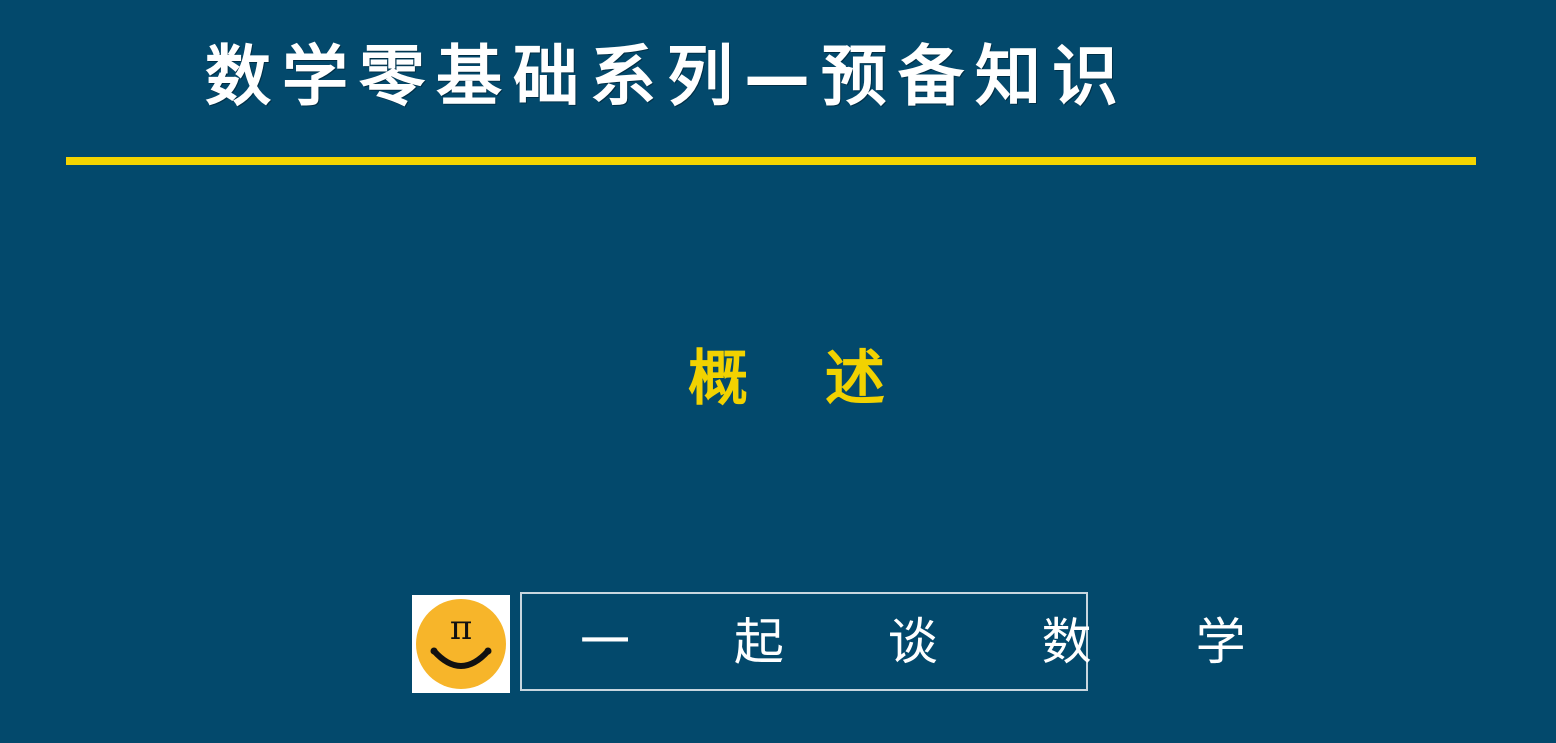 The height and width of the screenshot is (743, 1556). What do you see at coordinates (935, 642) in the screenshot?
I see `brand-text: 一 起 谈 数 学` at bounding box center [935, 642].